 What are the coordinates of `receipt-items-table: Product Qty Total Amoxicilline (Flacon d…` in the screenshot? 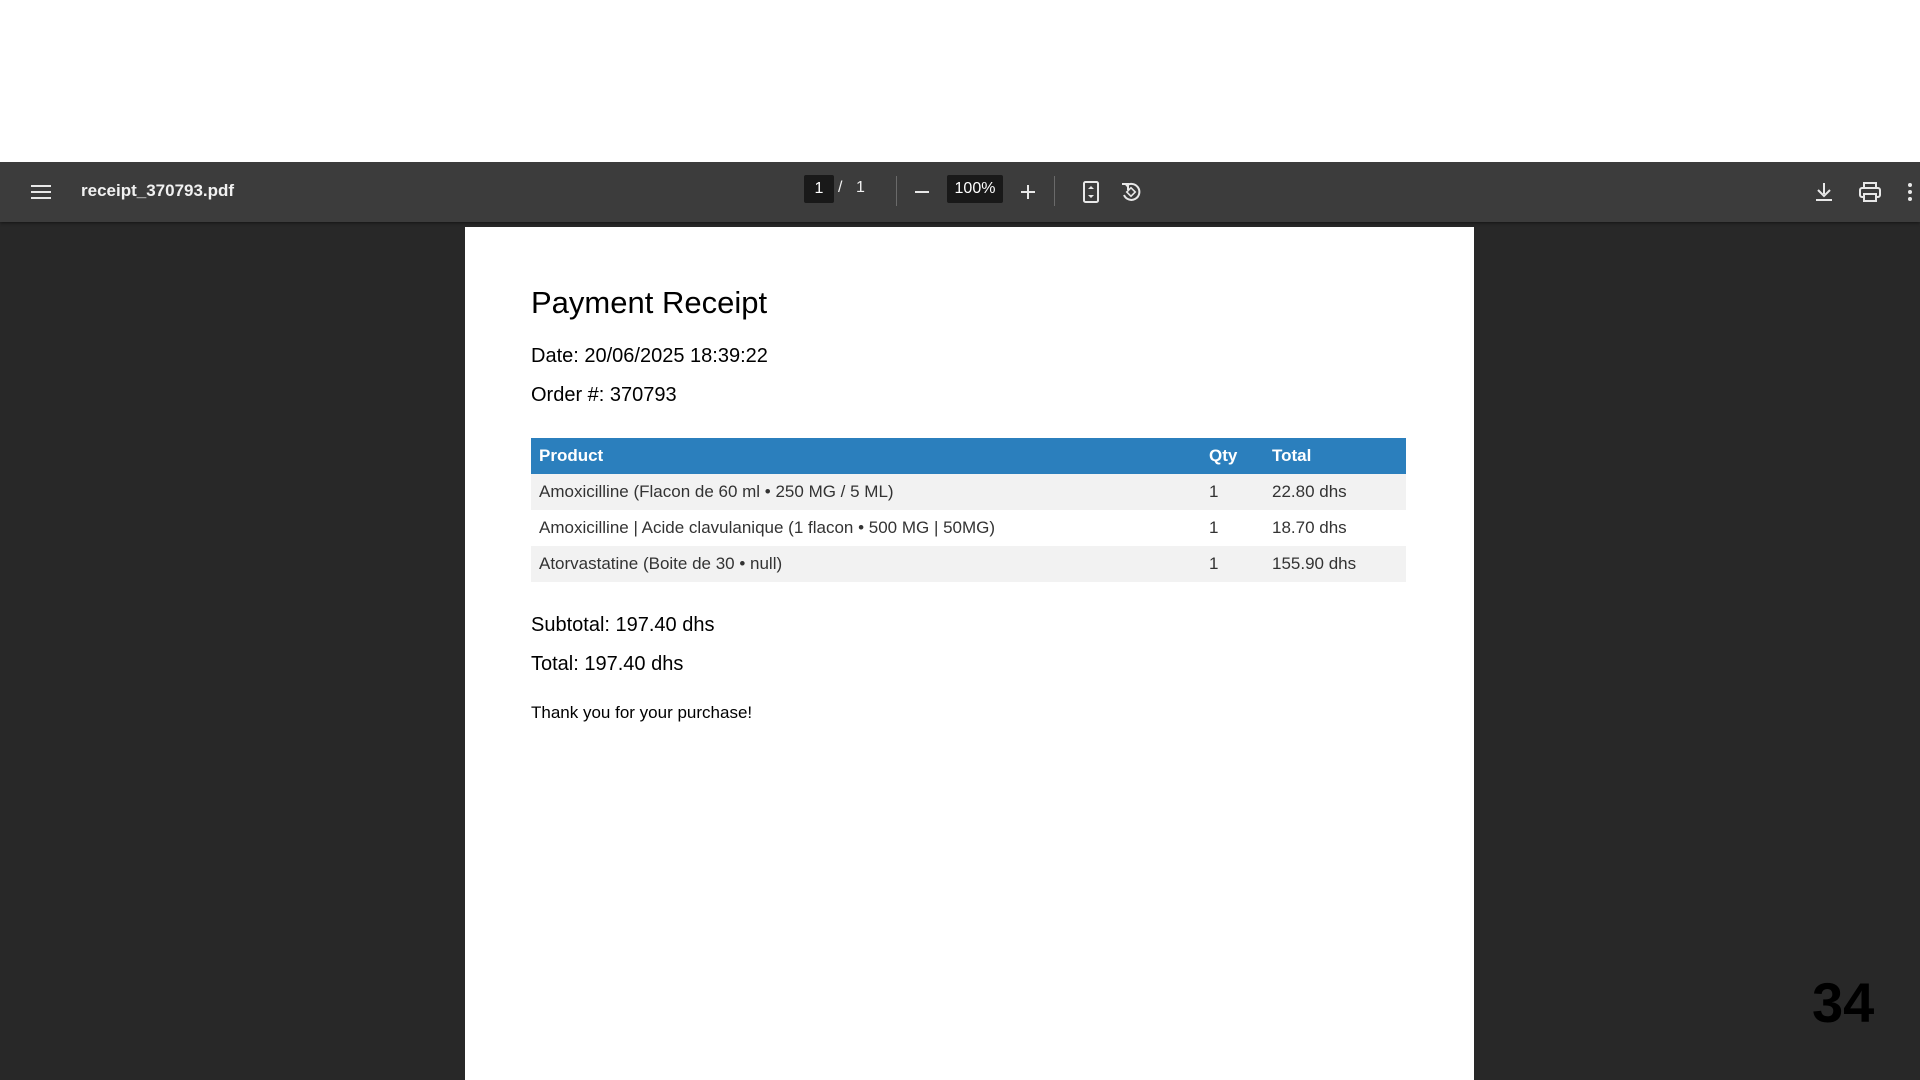 It's located at (968, 510).